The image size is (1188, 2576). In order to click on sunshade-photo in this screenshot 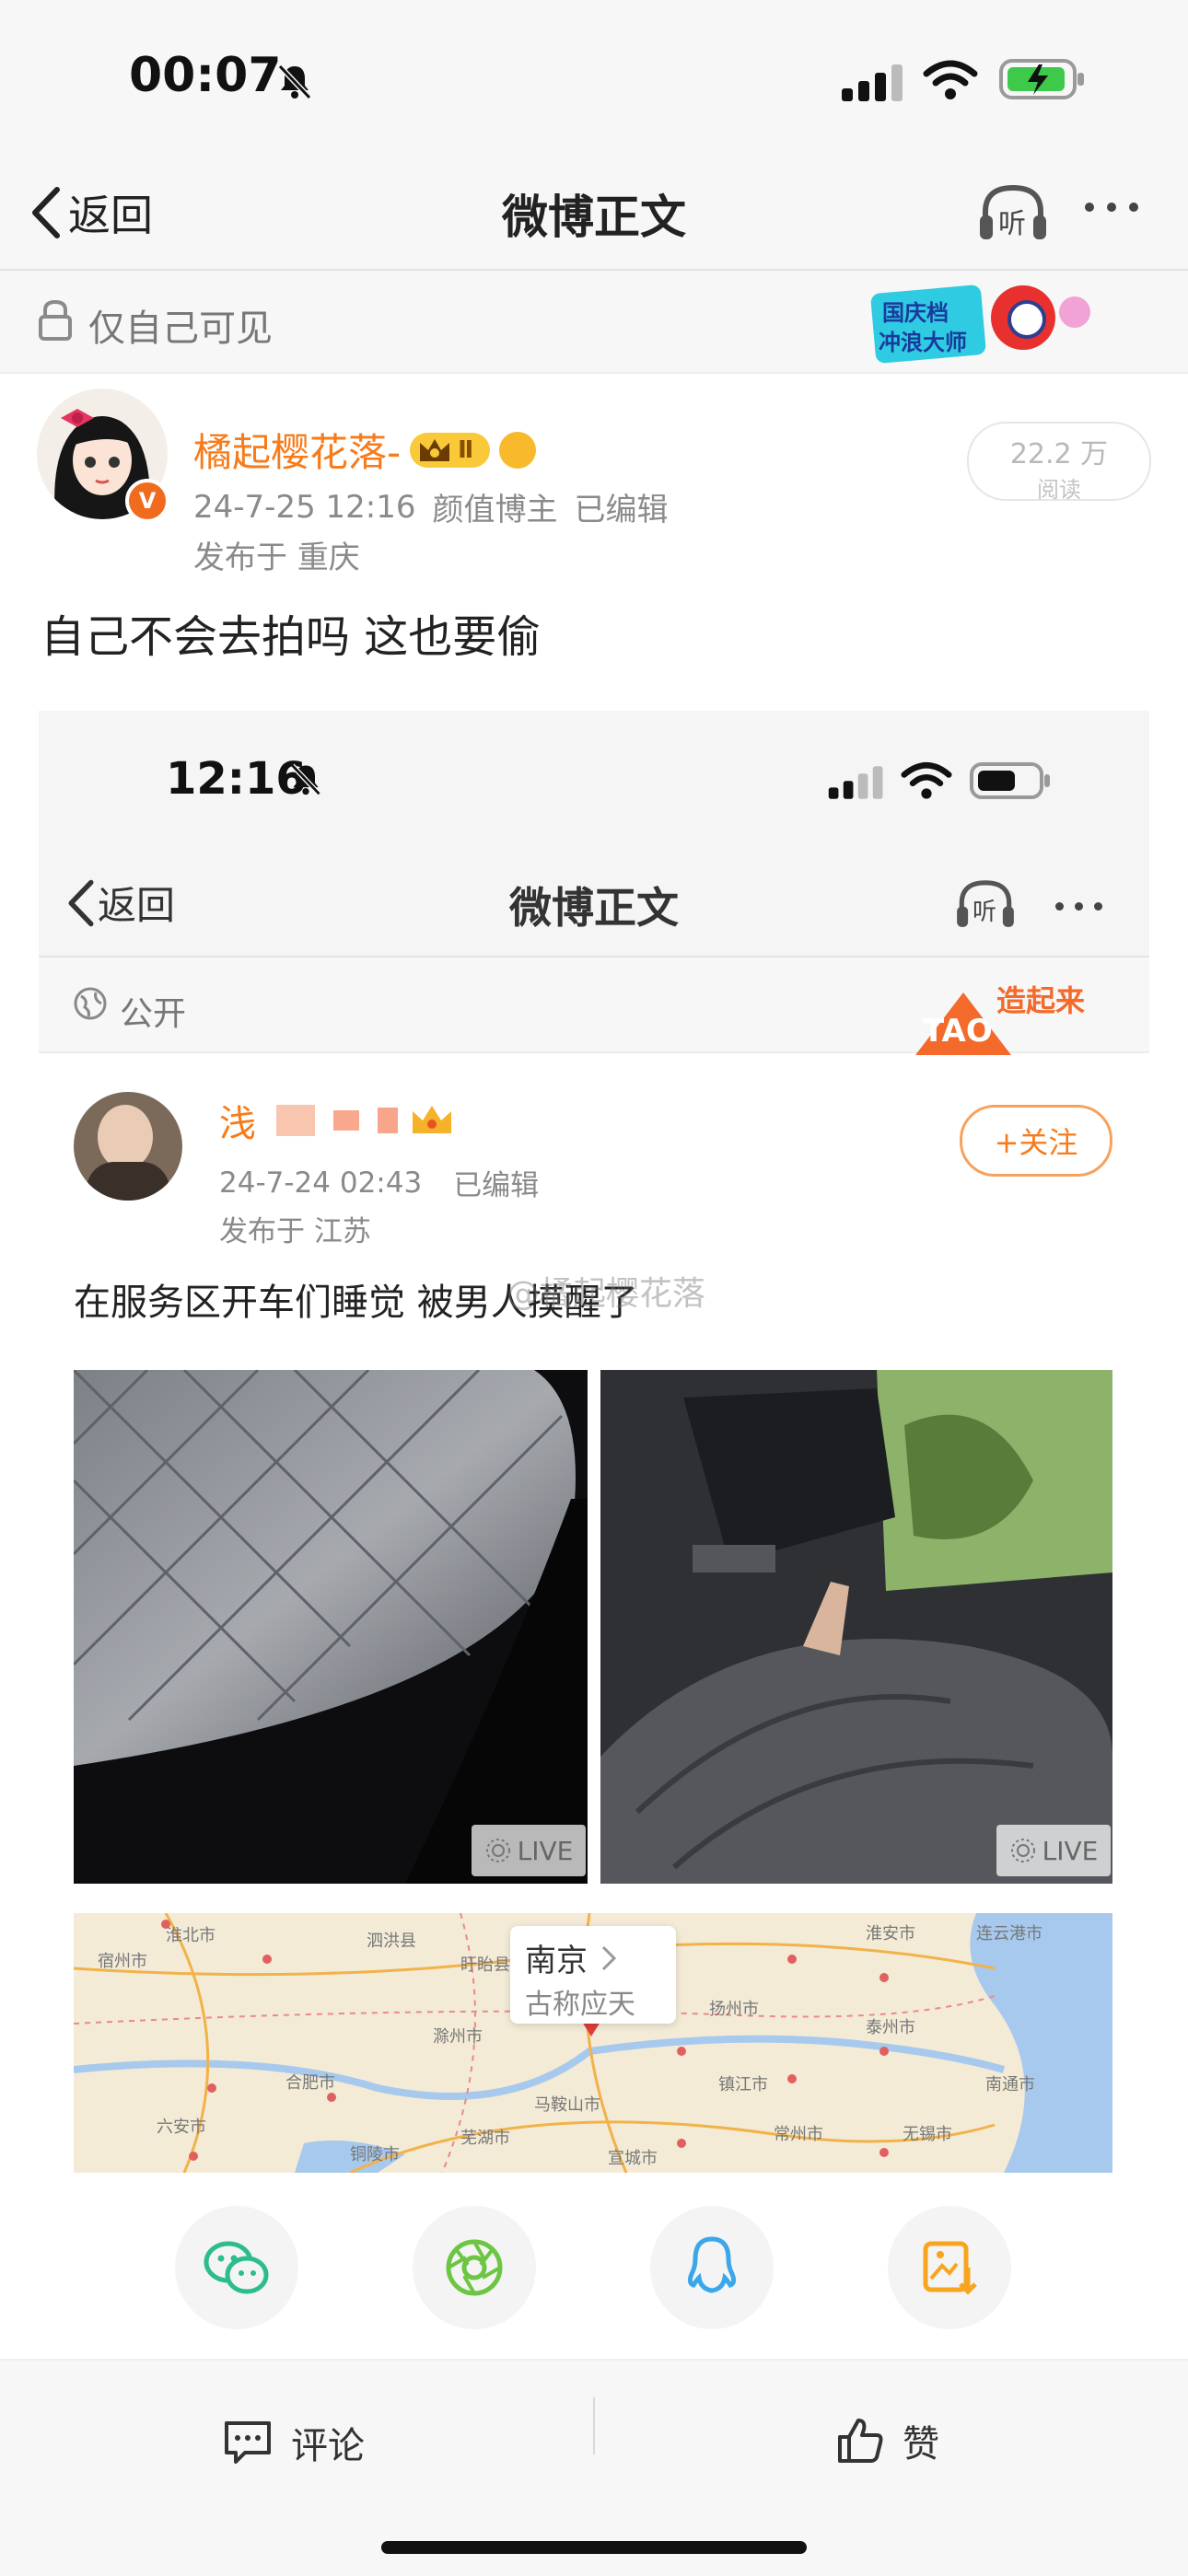, I will do `click(331, 1627)`.